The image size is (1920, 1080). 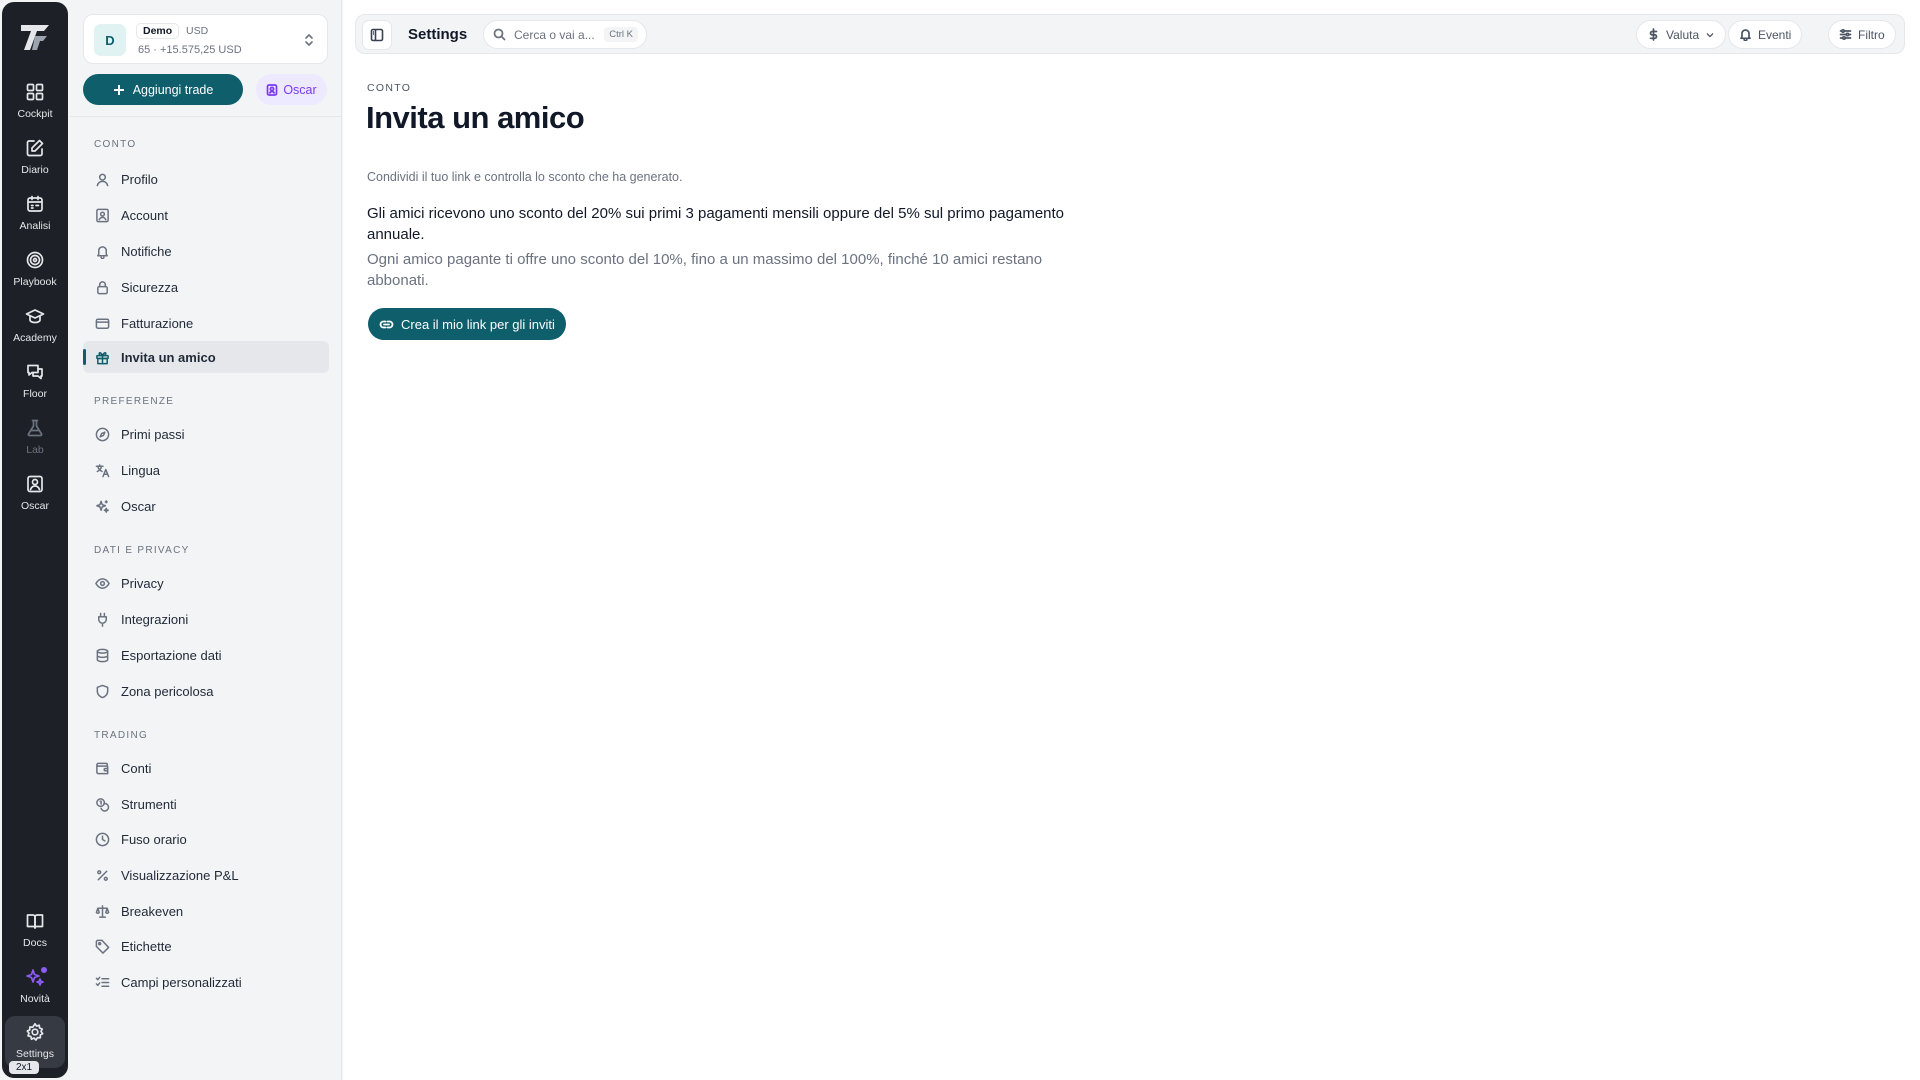 What do you see at coordinates (377, 35) in the screenshot?
I see `sidebar-toggle-button` at bounding box center [377, 35].